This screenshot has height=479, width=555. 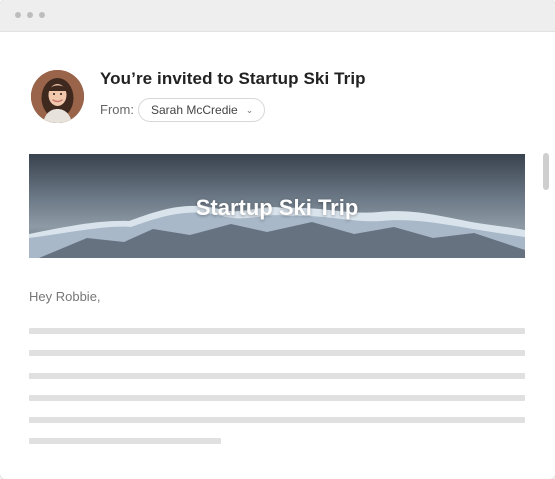 What do you see at coordinates (249, 109) in the screenshot?
I see `chevron-down-icon: ⌄` at bounding box center [249, 109].